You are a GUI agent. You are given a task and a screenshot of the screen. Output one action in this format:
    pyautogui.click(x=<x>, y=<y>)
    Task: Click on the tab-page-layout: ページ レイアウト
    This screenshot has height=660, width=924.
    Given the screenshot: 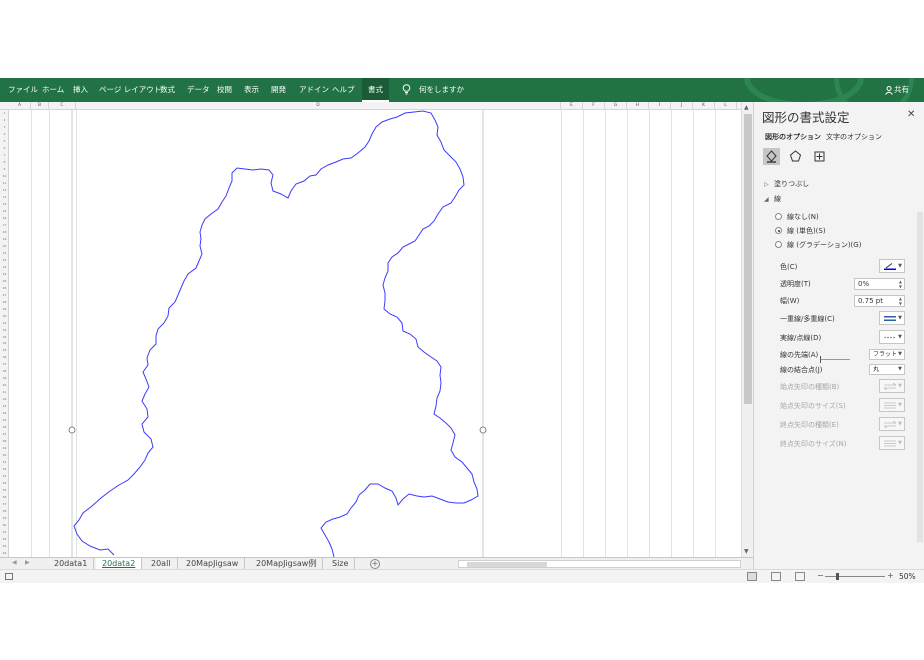 What is the action you would take?
    pyautogui.click(x=130, y=90)
    